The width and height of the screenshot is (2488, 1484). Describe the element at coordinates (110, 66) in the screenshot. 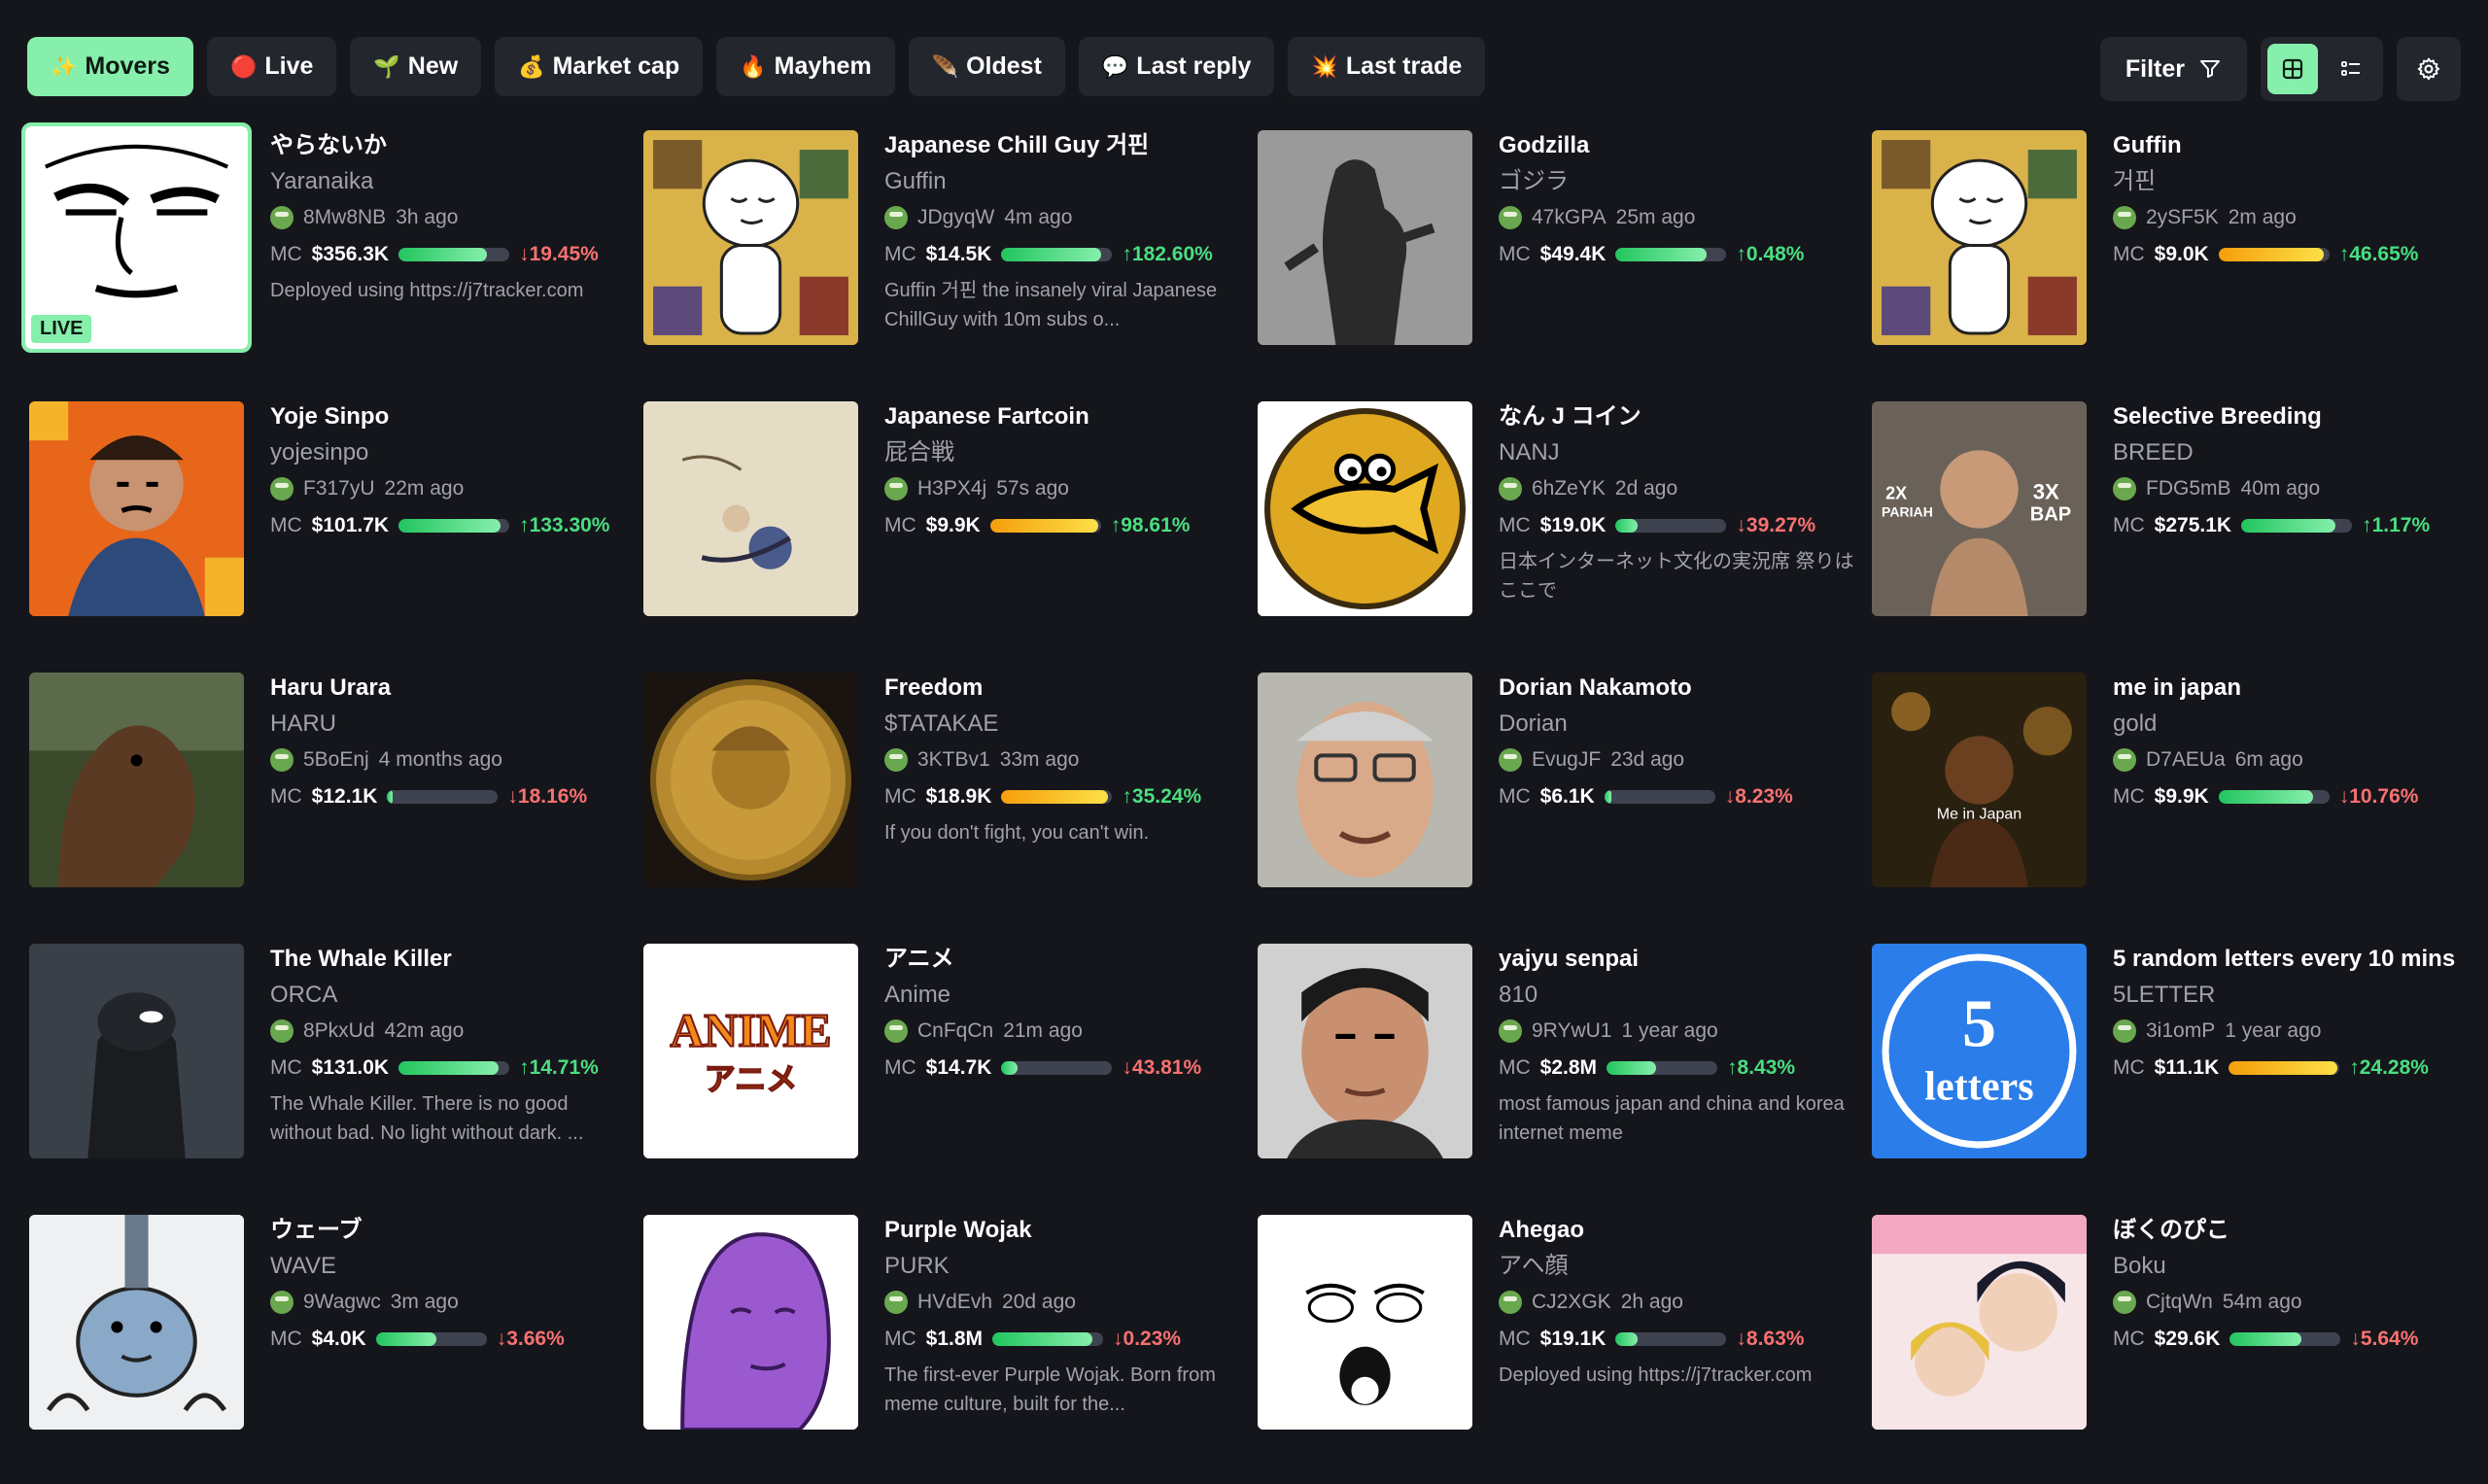

I see `tab-movers: ✨ Movers` at that location.